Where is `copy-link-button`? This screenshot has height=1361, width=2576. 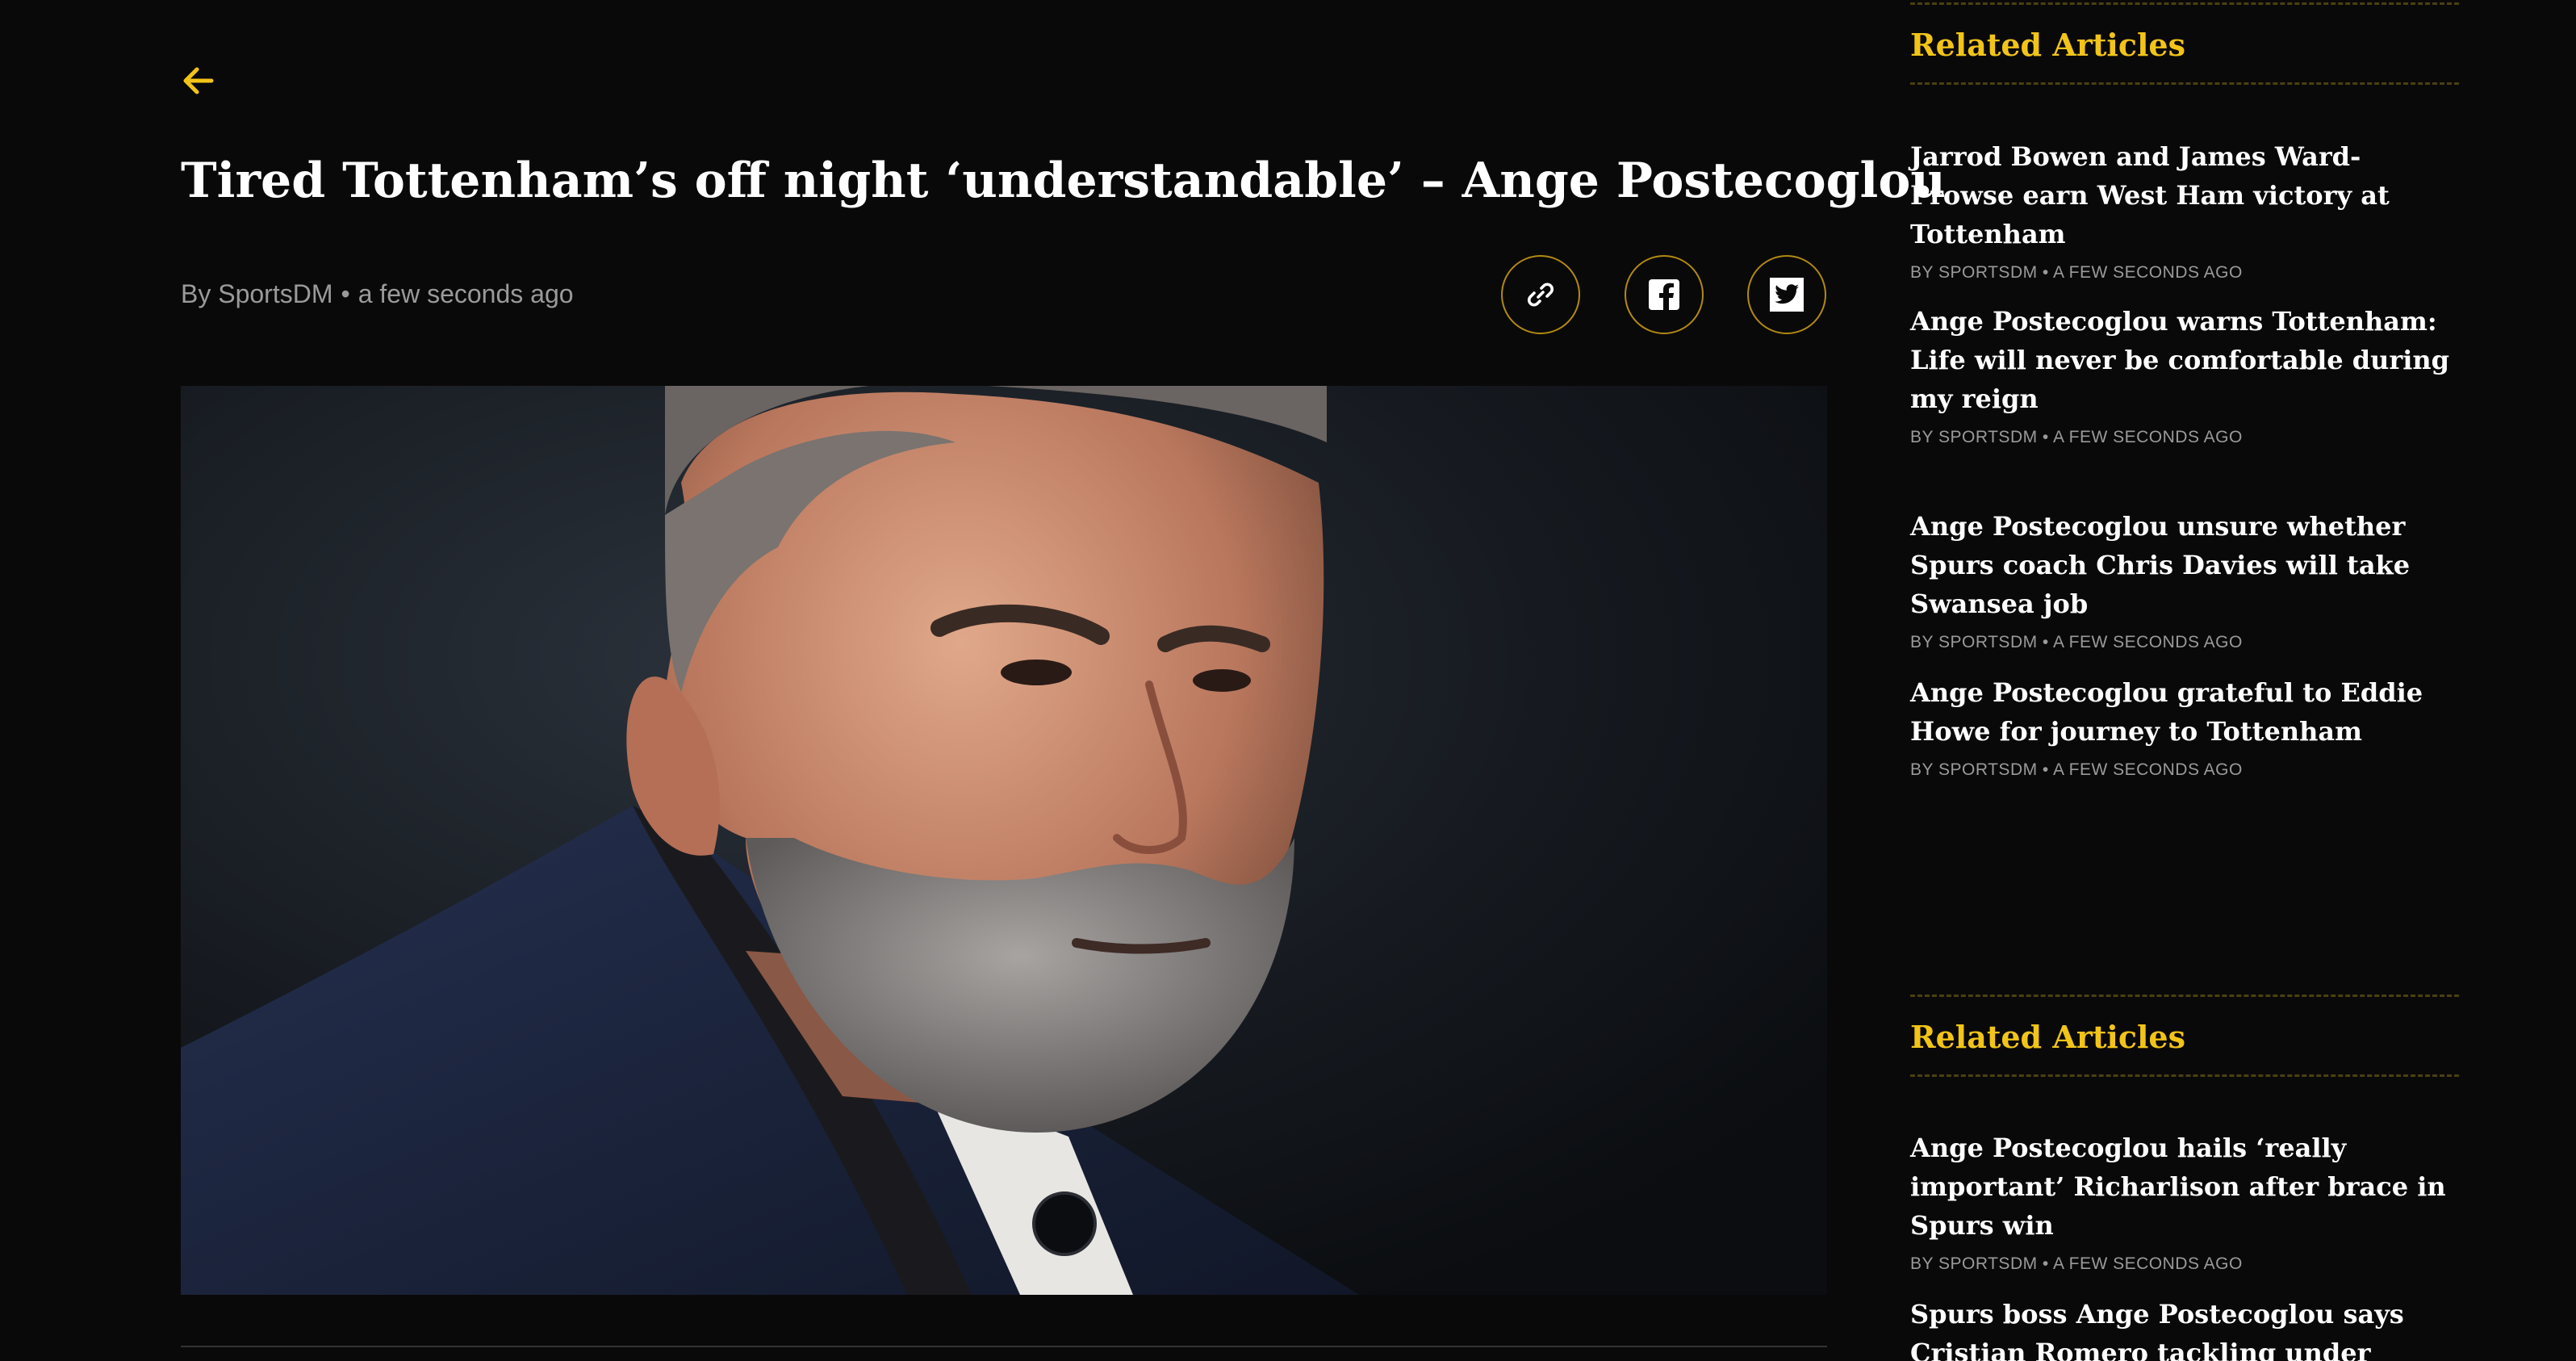
copy-link-button is located at coordinates (1540, 294).